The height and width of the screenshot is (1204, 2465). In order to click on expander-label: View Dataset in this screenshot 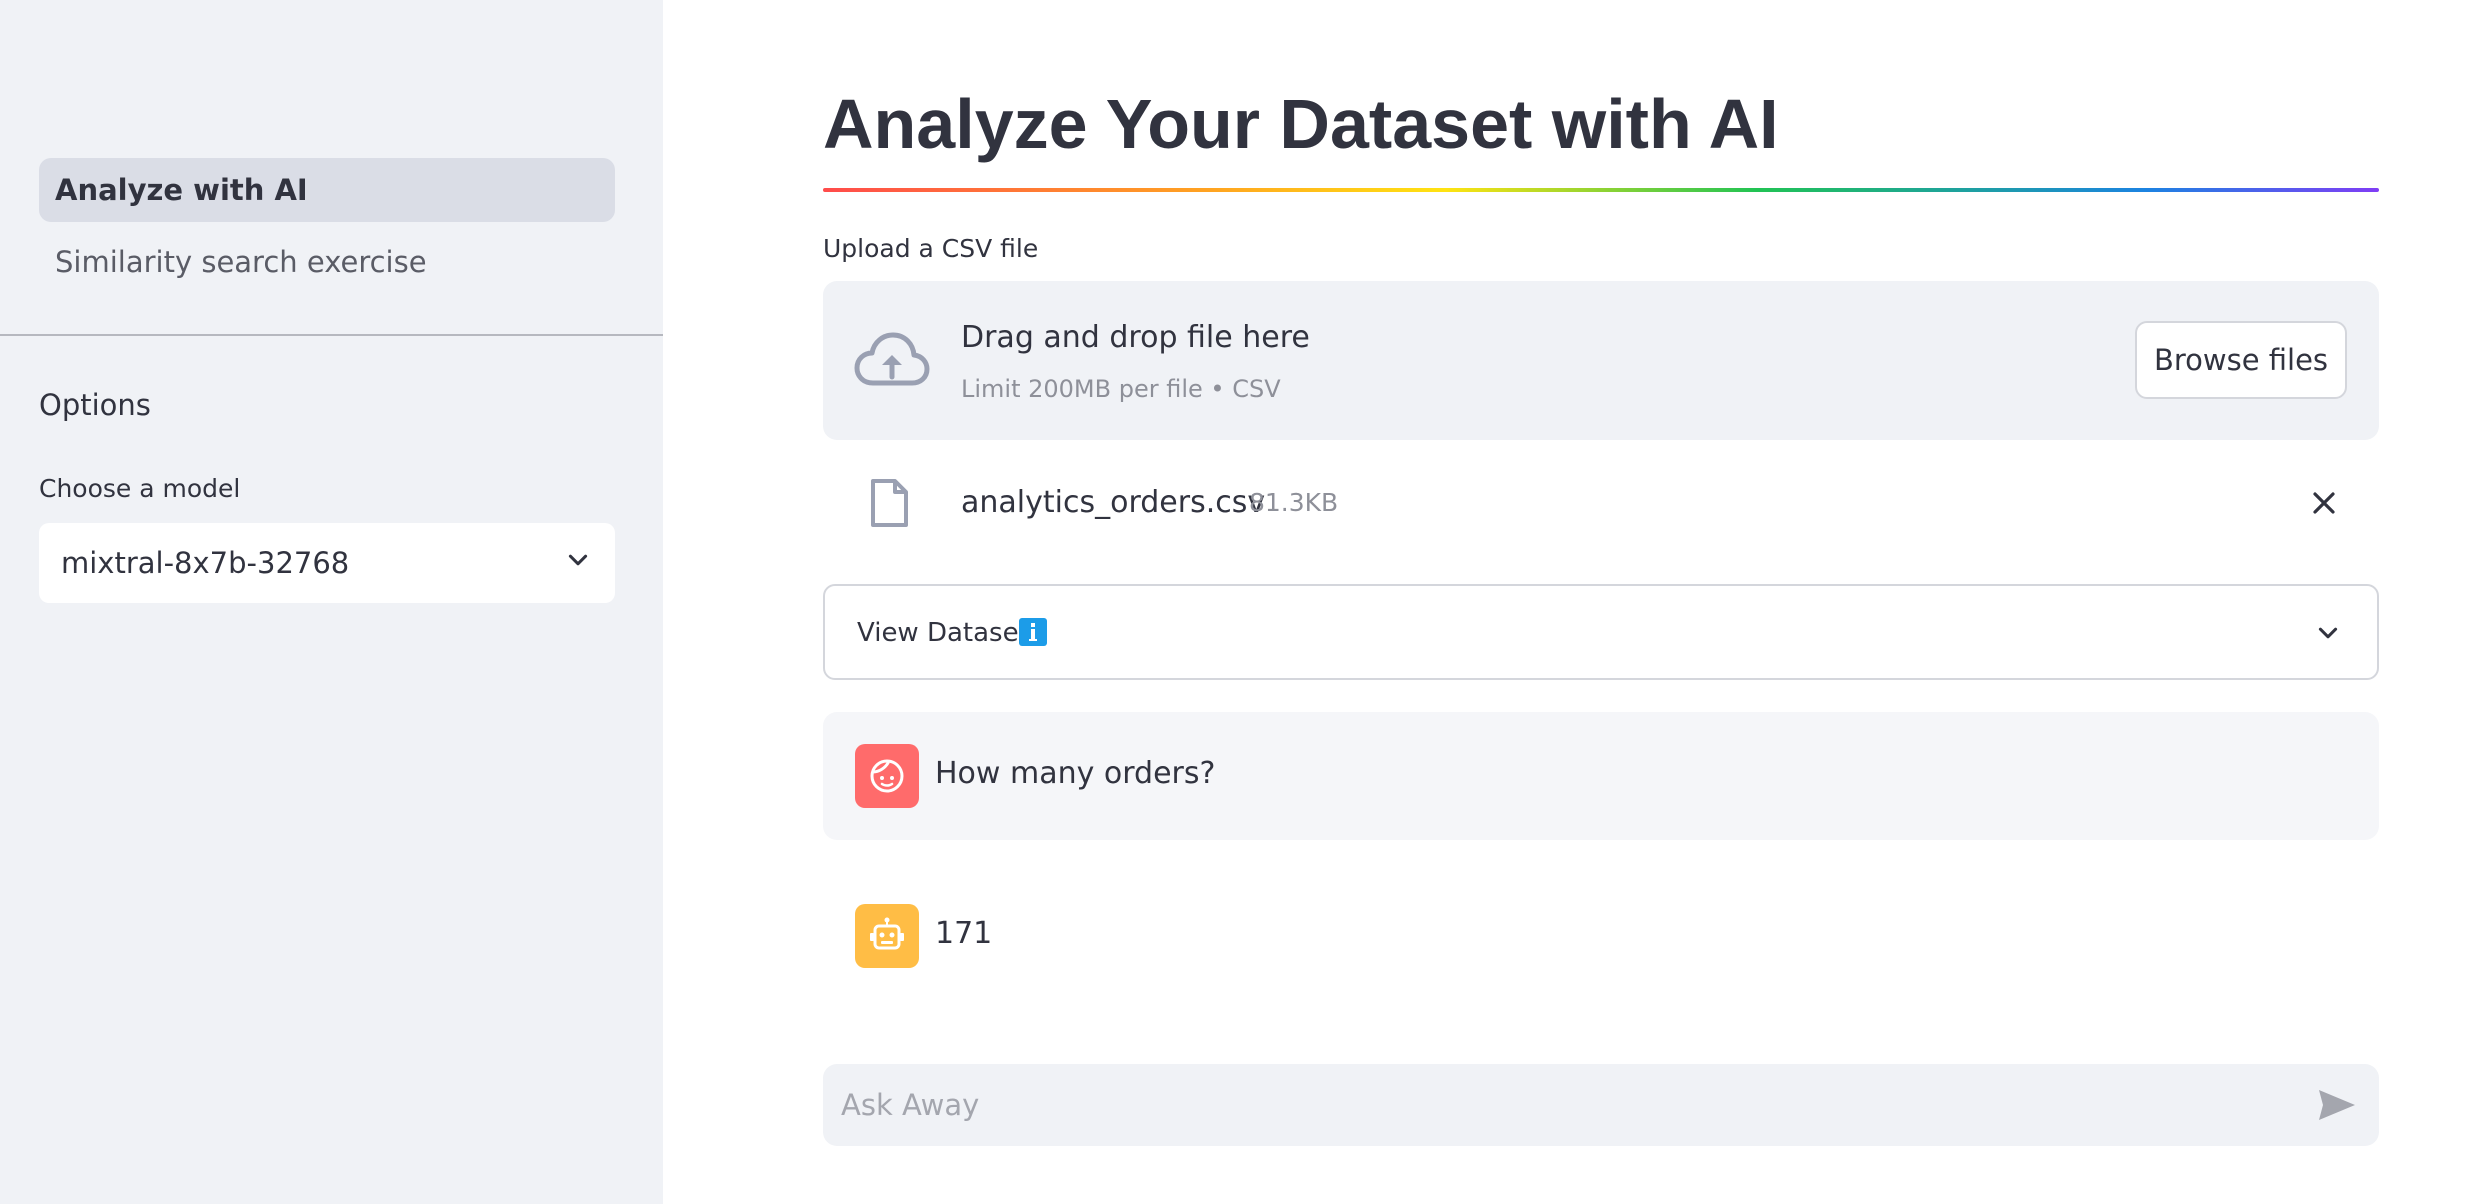, I will do `click(943, 633)`.